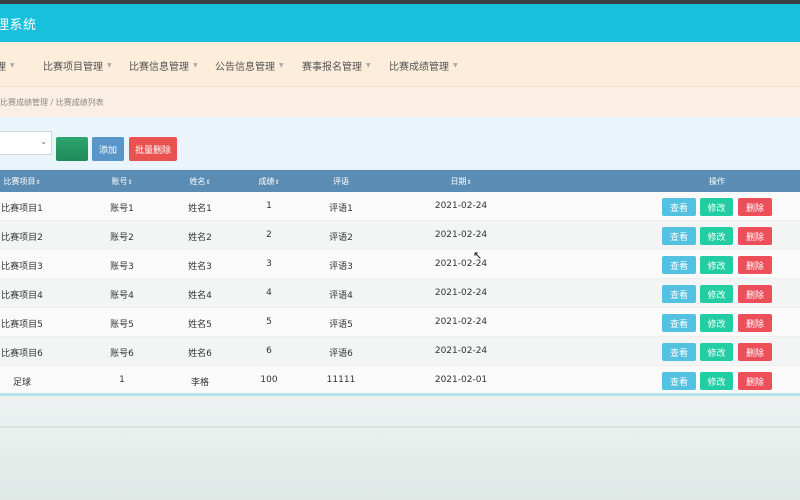 The width and height of the screenshot is (800, 500). I want to click on cell-name: 姓名2, so click(200, 238).